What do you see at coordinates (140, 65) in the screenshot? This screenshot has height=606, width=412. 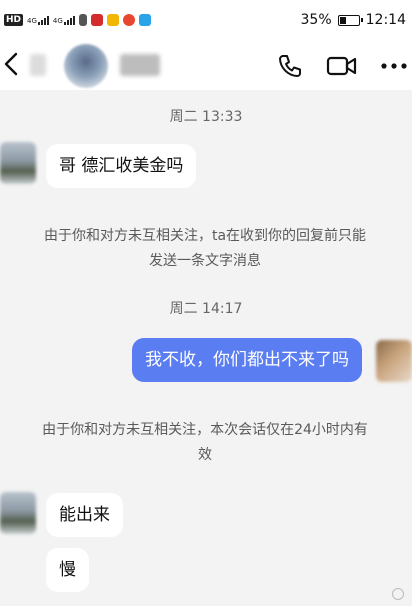 I see `contact-name` at bounding box center [140, 65].